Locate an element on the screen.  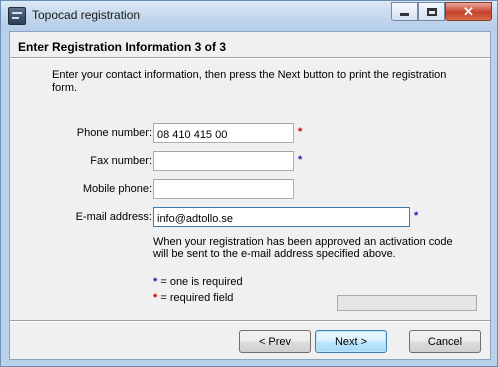
email-field is located at coordinates (281, 217).